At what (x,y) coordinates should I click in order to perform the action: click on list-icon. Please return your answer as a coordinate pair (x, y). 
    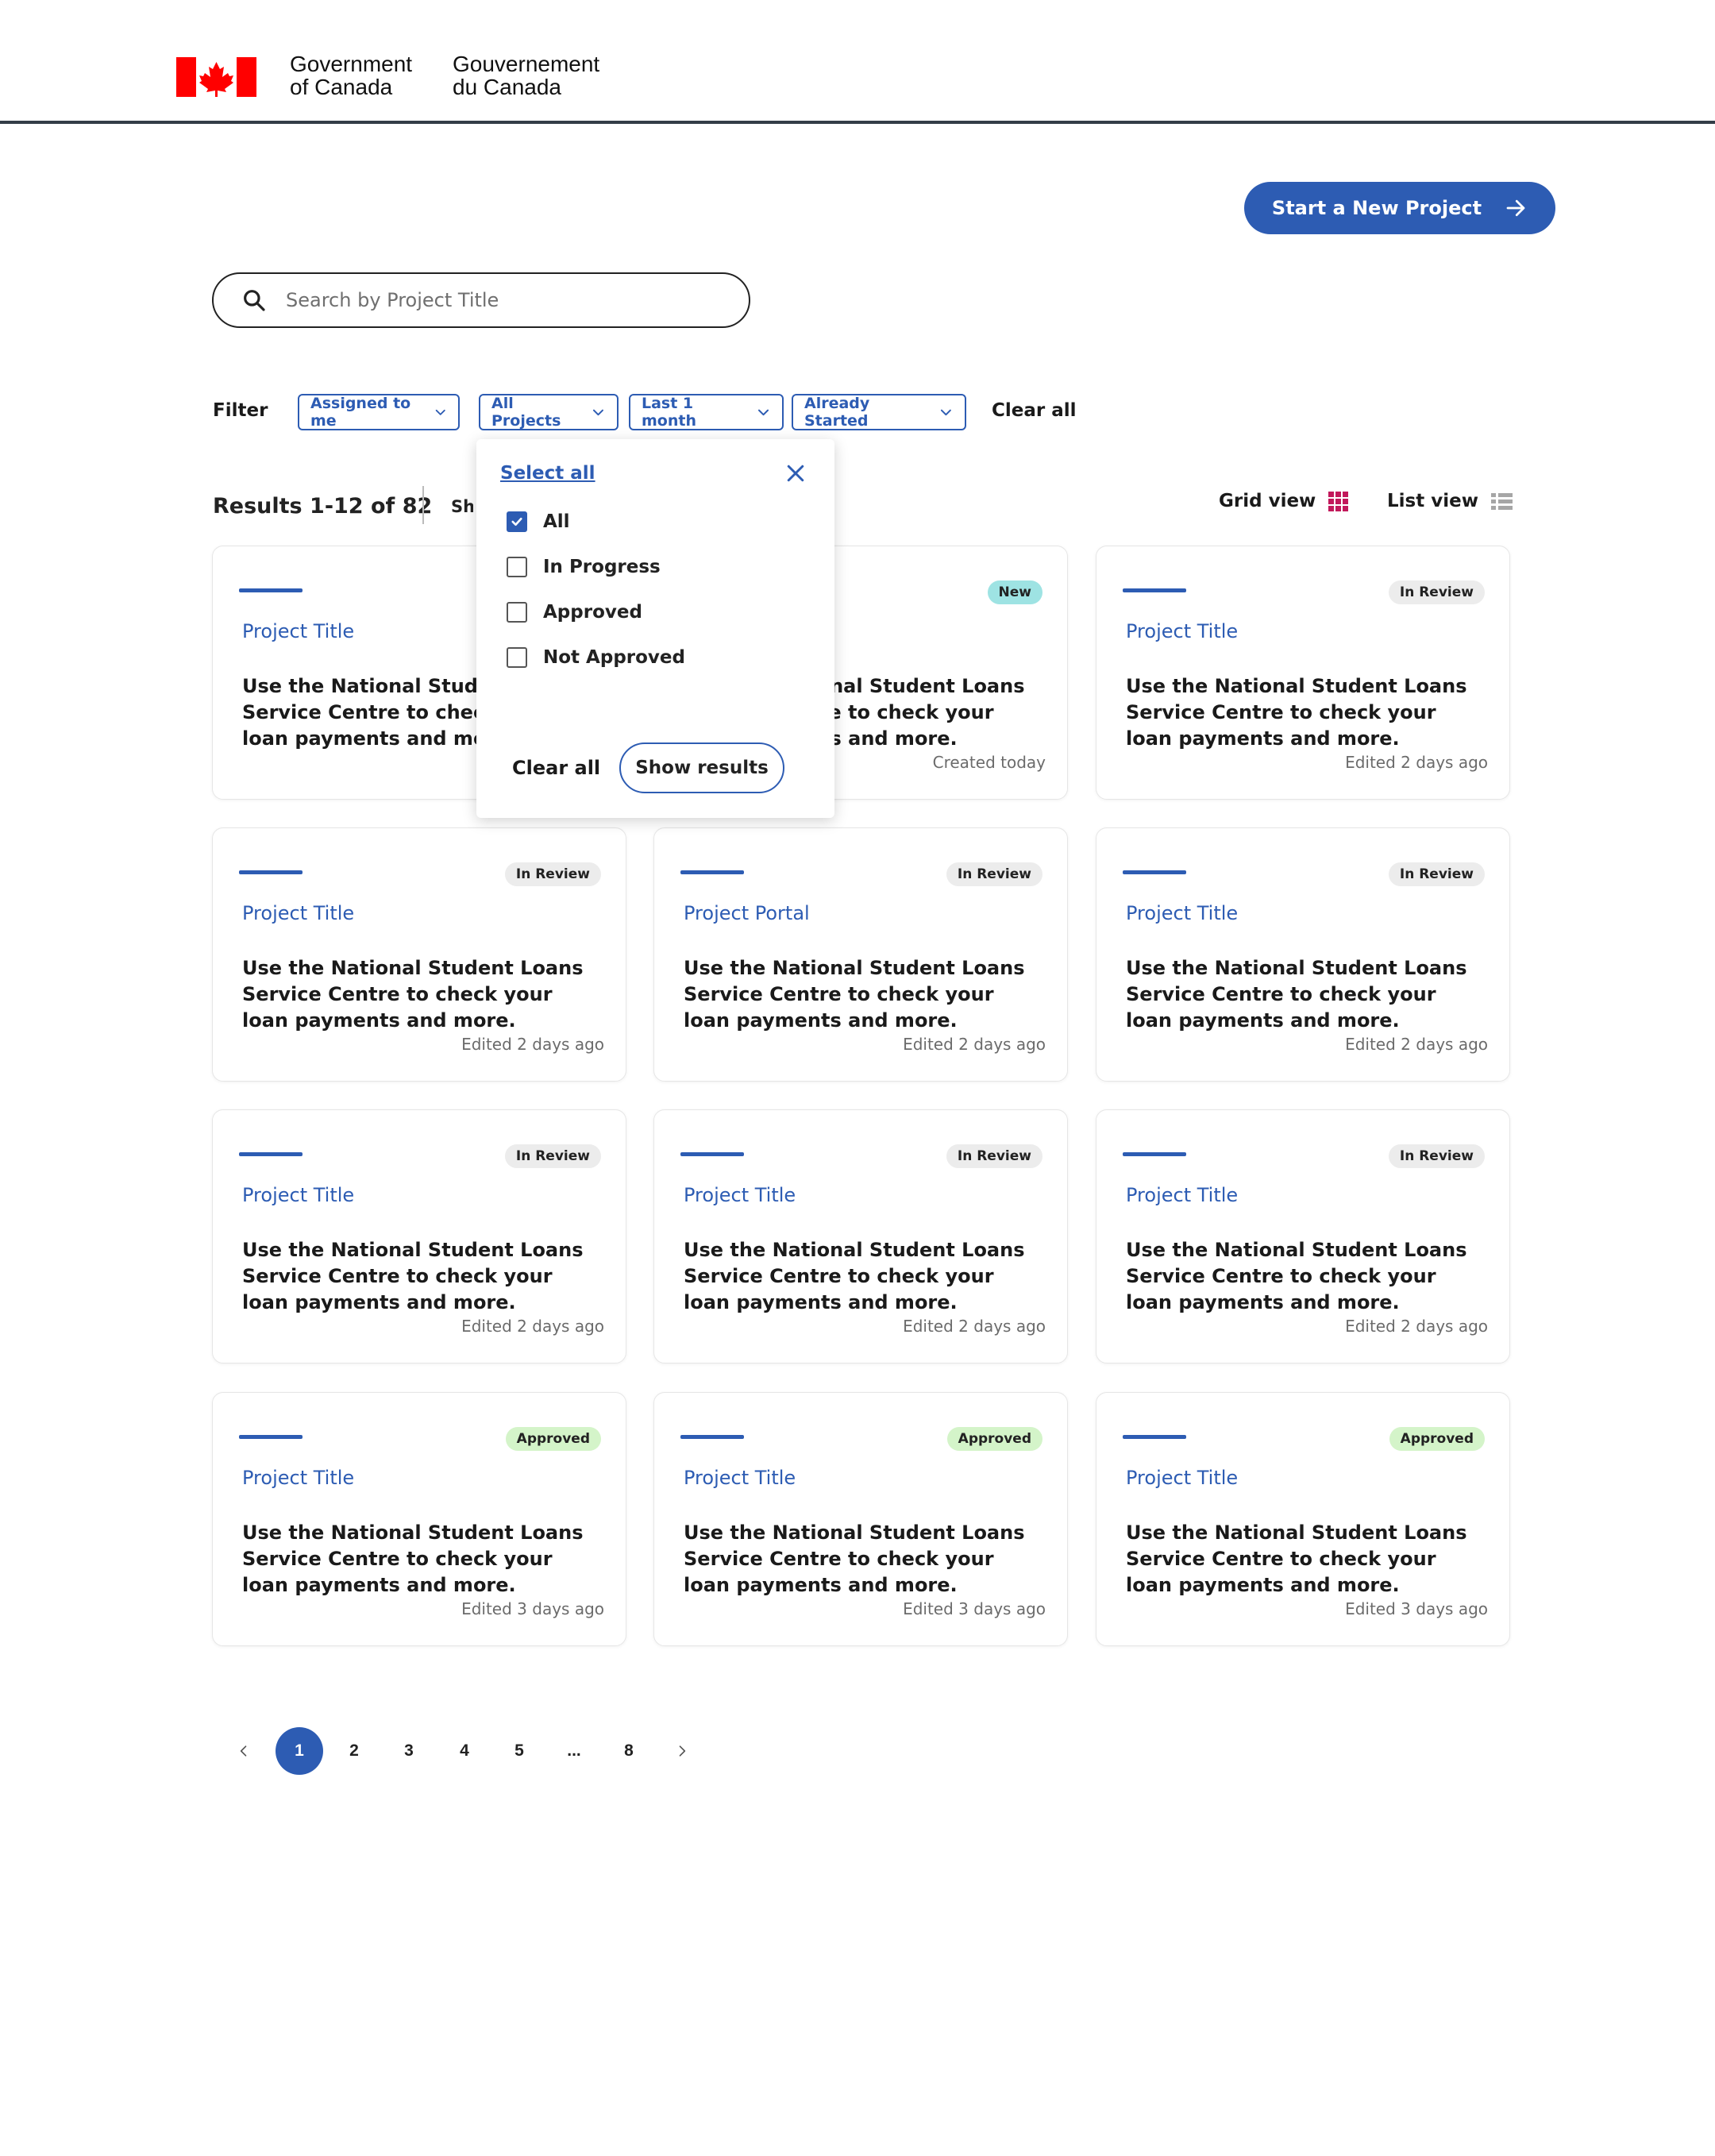
    Looking at the image, I should click on (1502, 501).